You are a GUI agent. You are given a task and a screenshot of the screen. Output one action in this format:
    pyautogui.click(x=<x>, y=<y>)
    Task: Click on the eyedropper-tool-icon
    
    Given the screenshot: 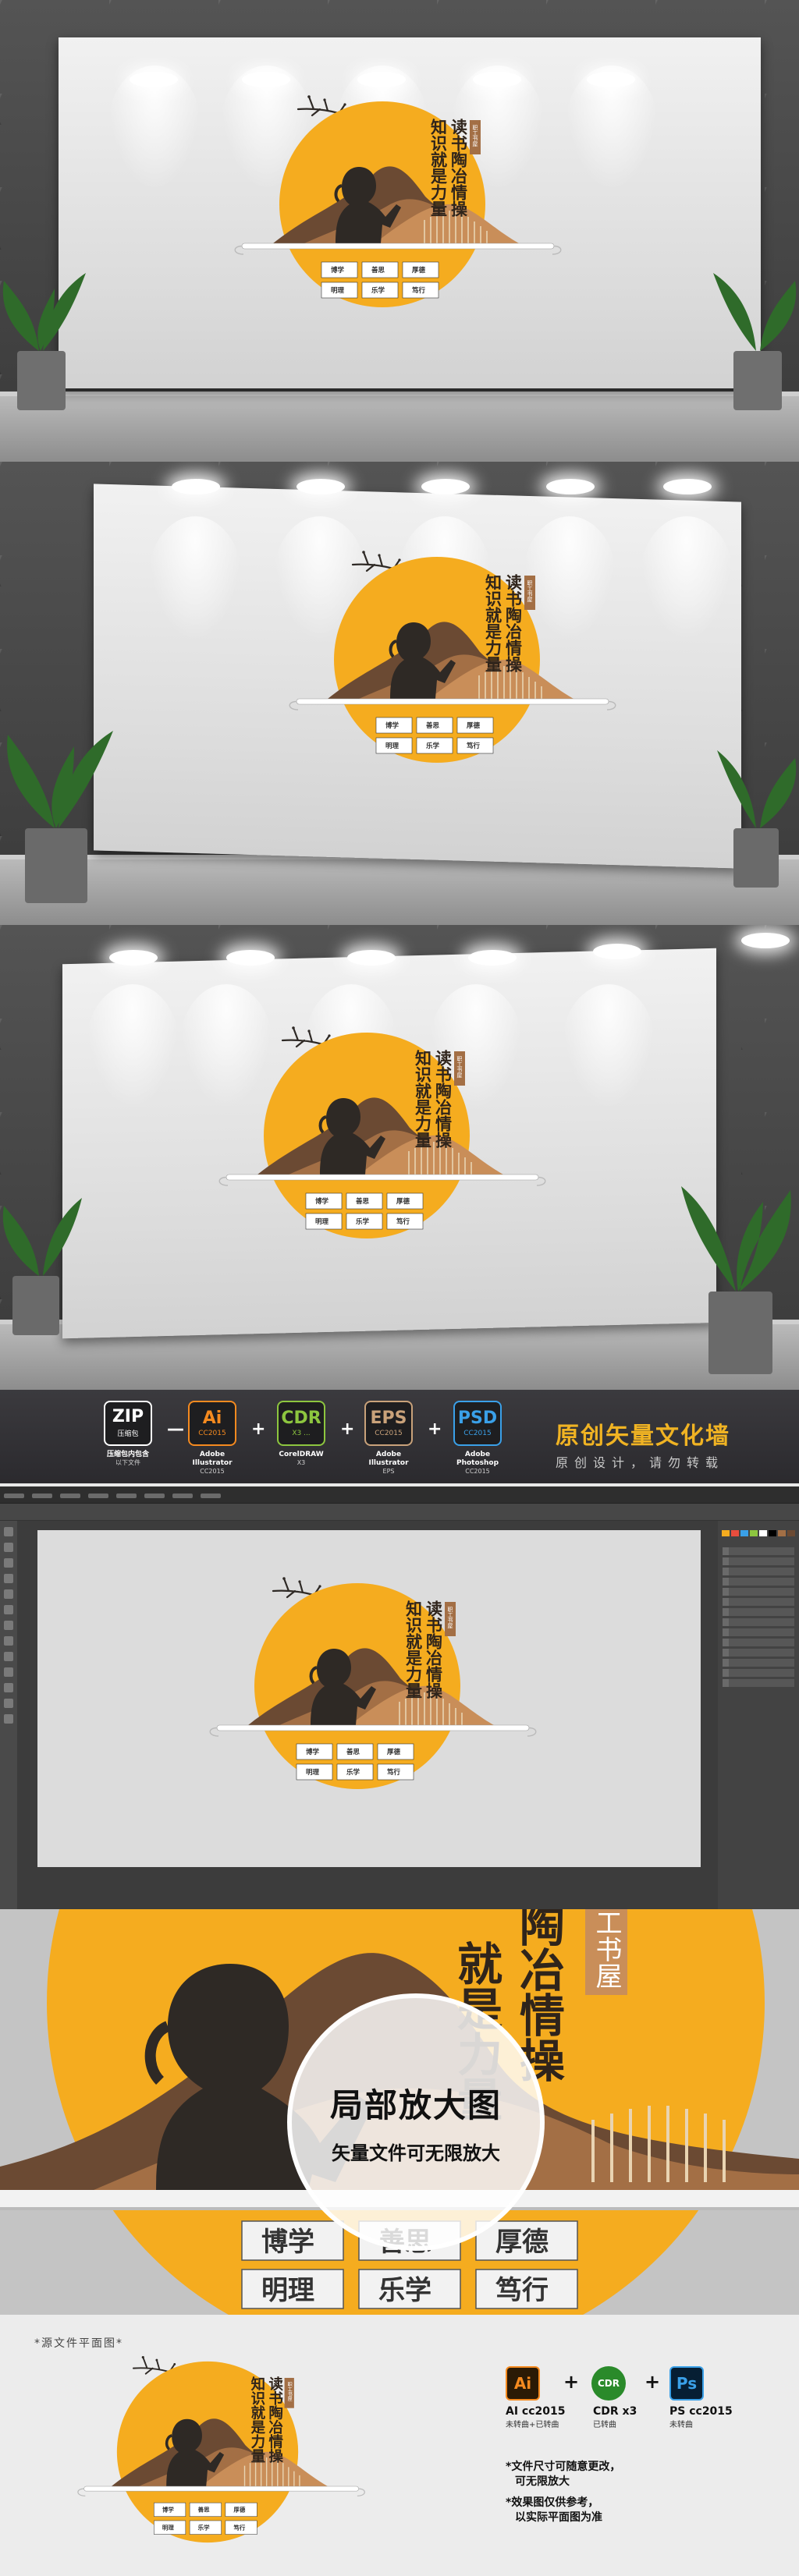 What is the action you would take?
    pyautogui.click(x=8, y=1687)
    